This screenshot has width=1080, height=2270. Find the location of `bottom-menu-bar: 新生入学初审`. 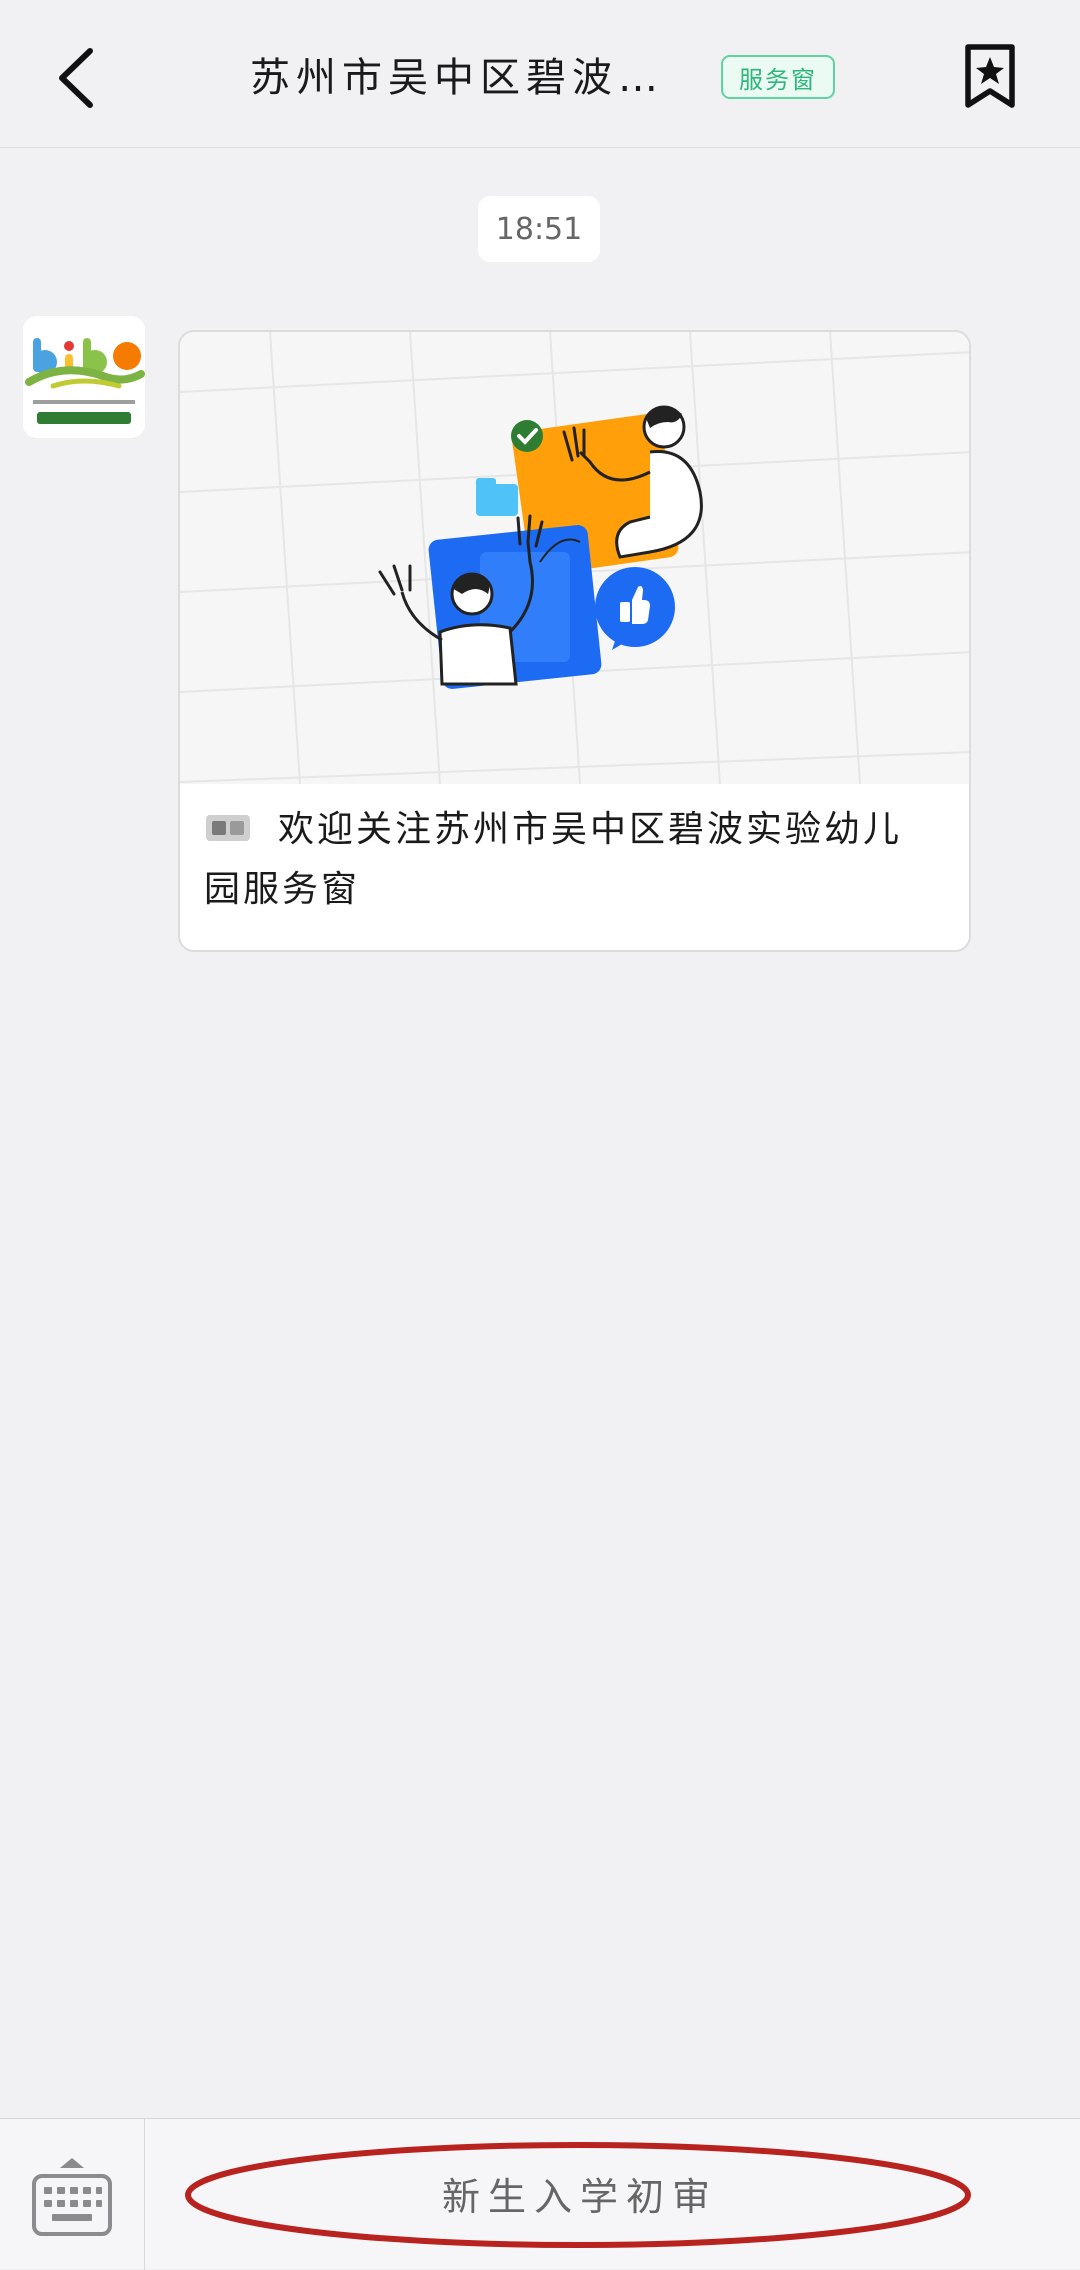

bottom-menu-bar: 新生入学初审 is located at coordinates (540, 2194).